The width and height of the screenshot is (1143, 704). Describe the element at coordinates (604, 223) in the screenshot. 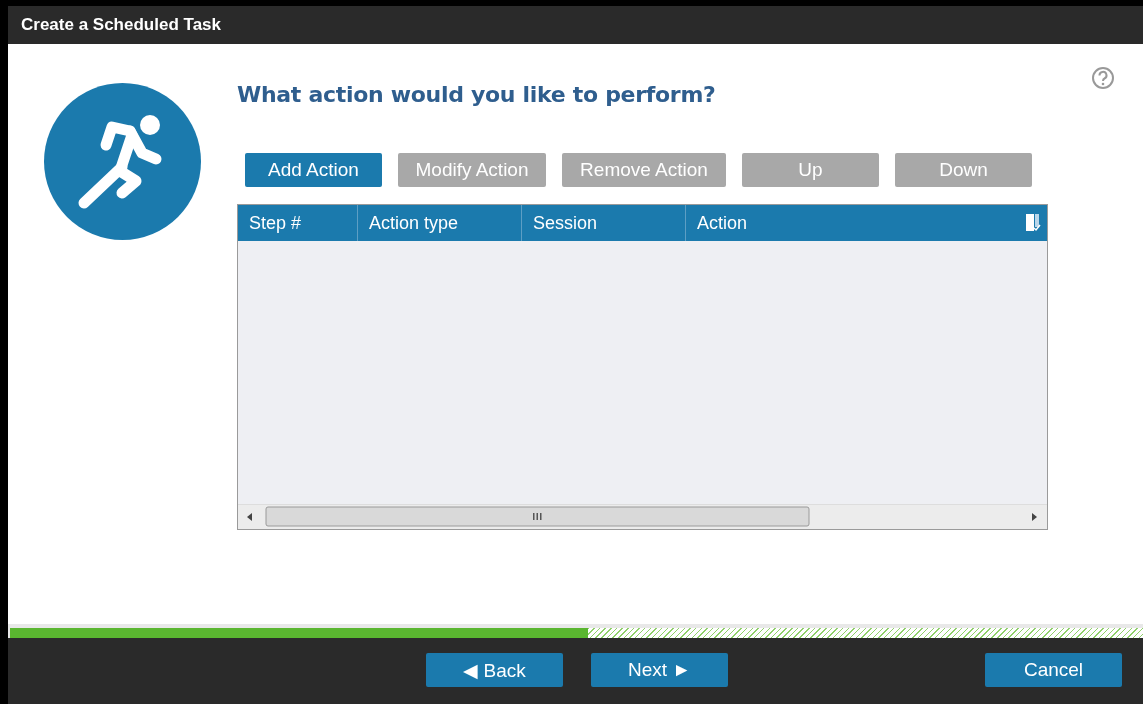

I see `column-header: Session` at that location.